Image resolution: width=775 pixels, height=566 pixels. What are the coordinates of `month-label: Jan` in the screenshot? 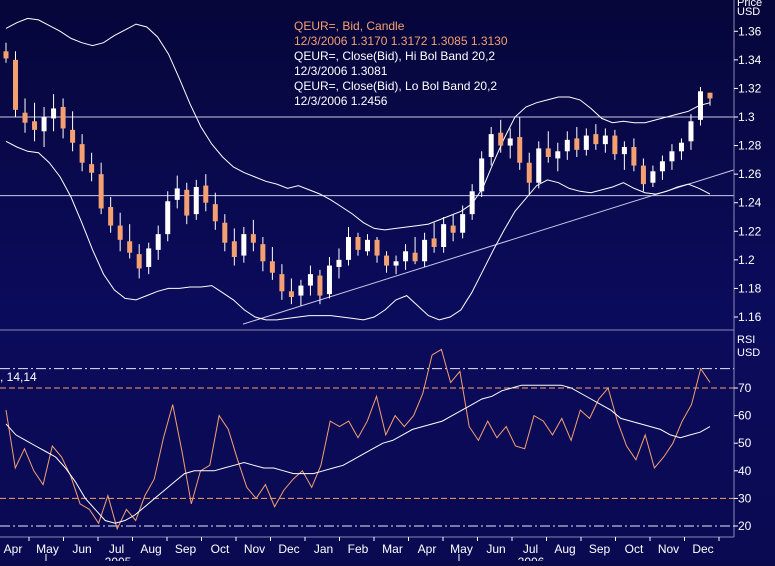 It's located at (323, 549).